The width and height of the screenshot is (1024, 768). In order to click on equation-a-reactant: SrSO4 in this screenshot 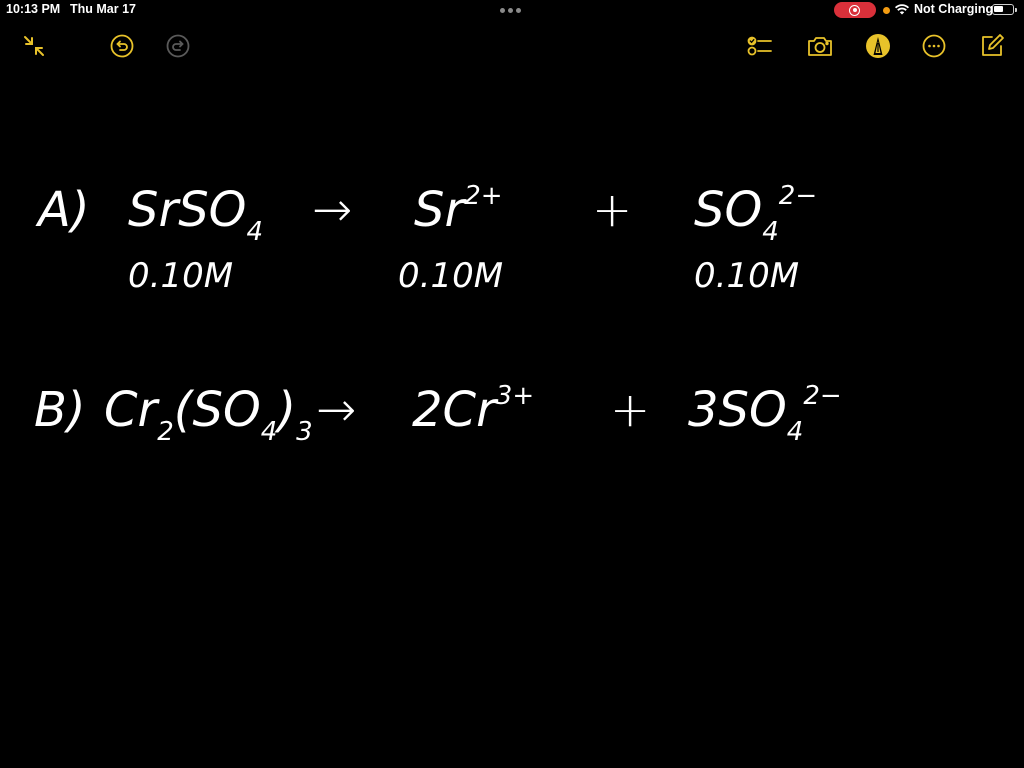, I will do `click(195, 214)`.